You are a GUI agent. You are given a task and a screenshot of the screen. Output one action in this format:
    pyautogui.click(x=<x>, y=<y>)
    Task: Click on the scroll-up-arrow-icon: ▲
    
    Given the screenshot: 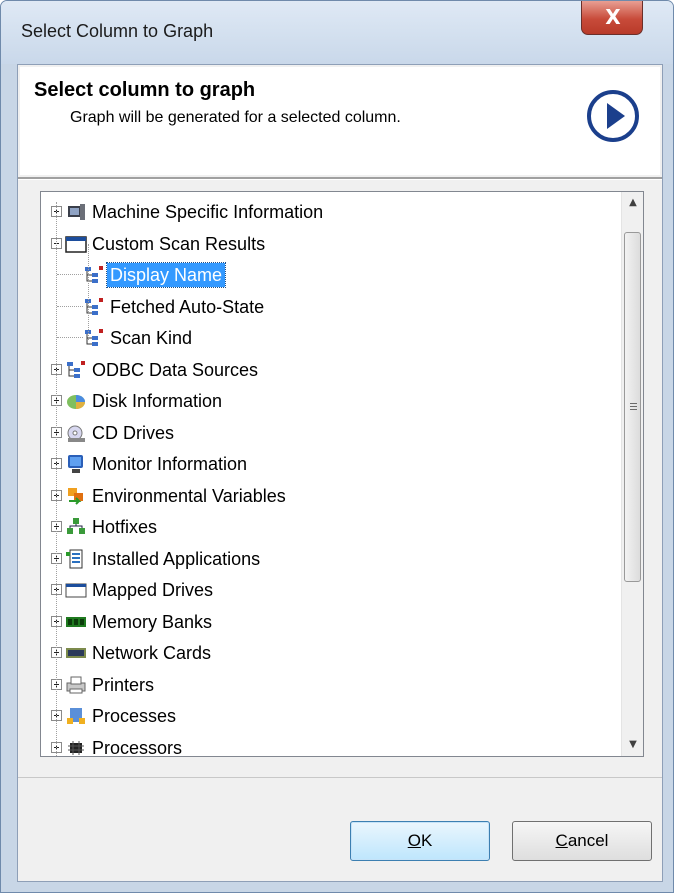 What is the action you would take?
    pyautogui.click(x=632, y=203)
    